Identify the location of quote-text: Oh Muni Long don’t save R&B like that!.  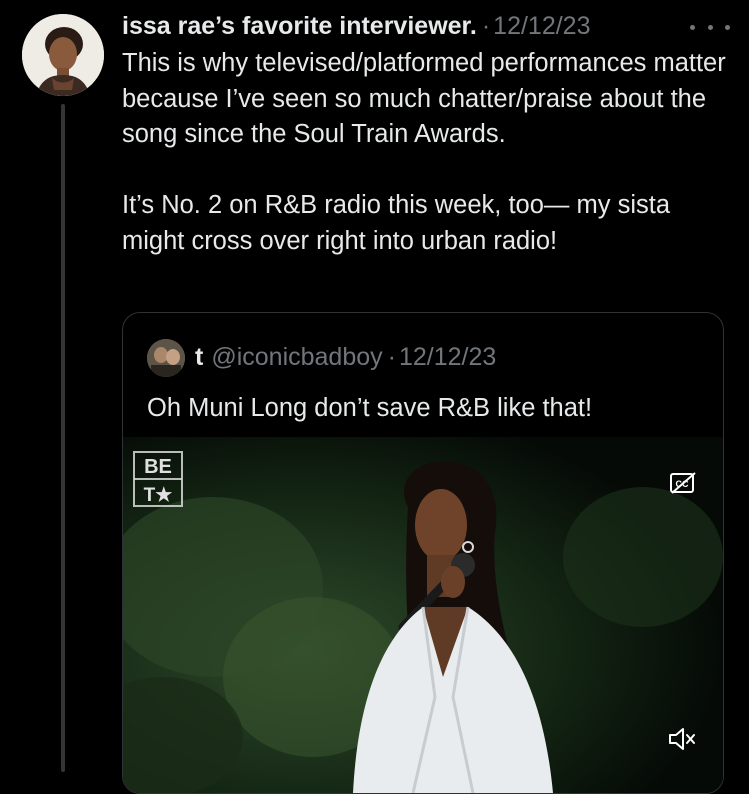
(370, 408).